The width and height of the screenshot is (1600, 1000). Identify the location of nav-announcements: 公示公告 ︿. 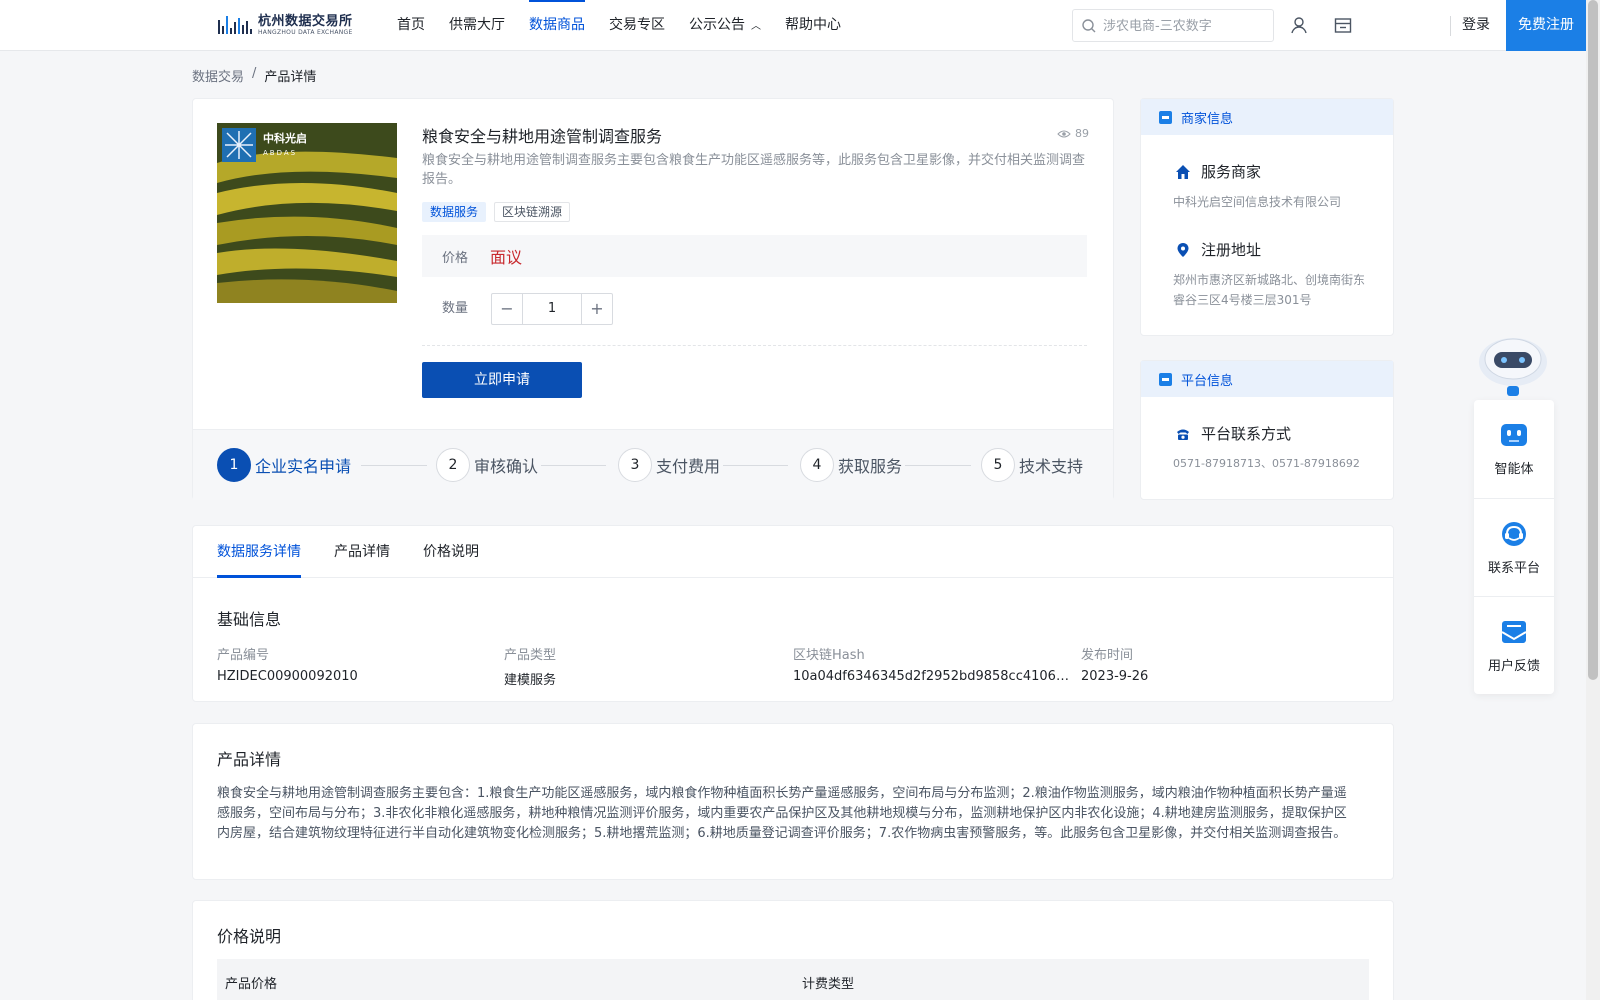
(725, 25).